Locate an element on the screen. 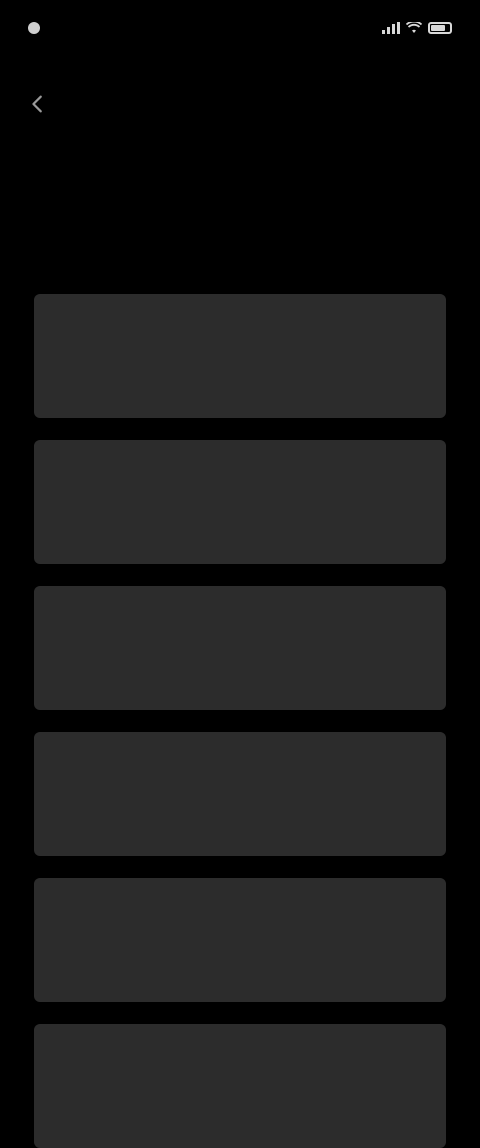 The width and height of the screenshot is (480, 1148). camera-indicator-icon is located at coordinates (34, 28).